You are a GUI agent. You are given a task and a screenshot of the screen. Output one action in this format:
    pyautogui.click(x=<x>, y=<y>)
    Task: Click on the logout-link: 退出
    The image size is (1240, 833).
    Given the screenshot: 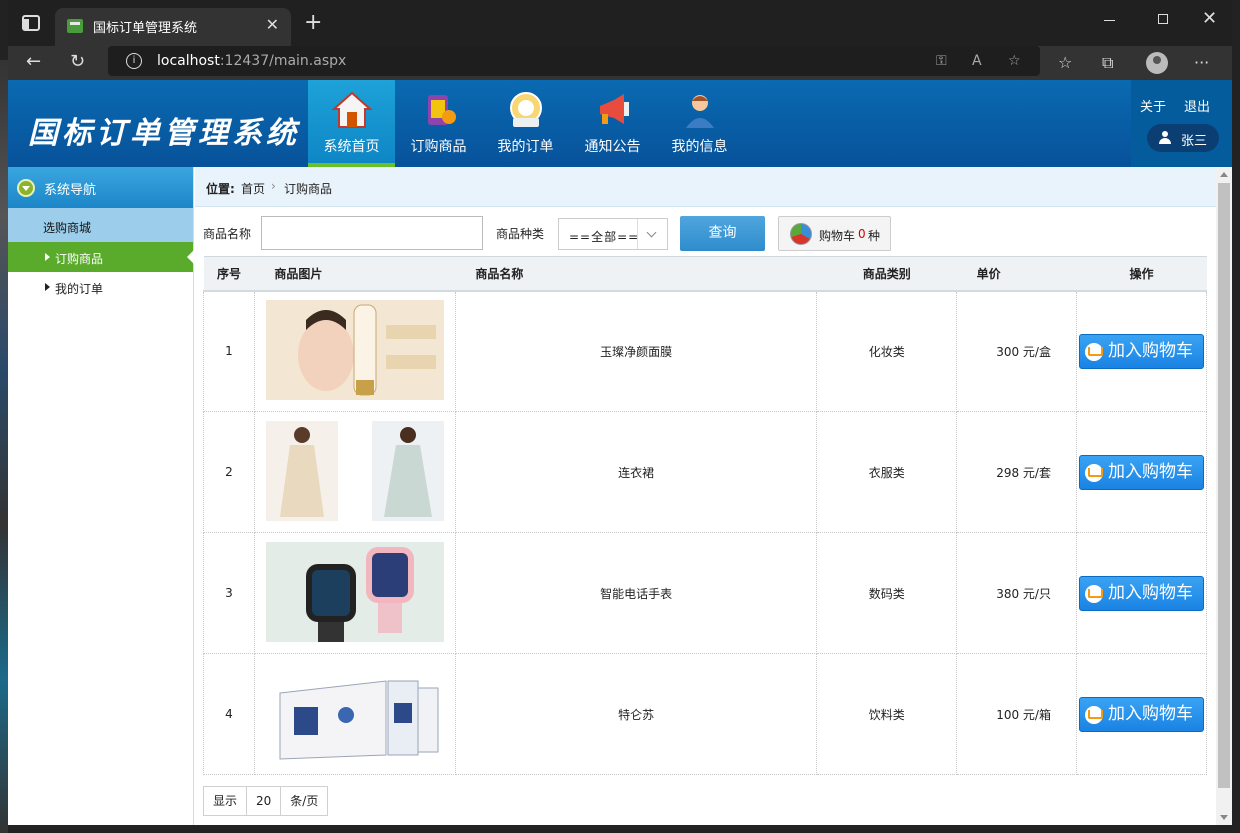 What is the action you would take?
    pyautogui.click(x=1197, y=105)
    